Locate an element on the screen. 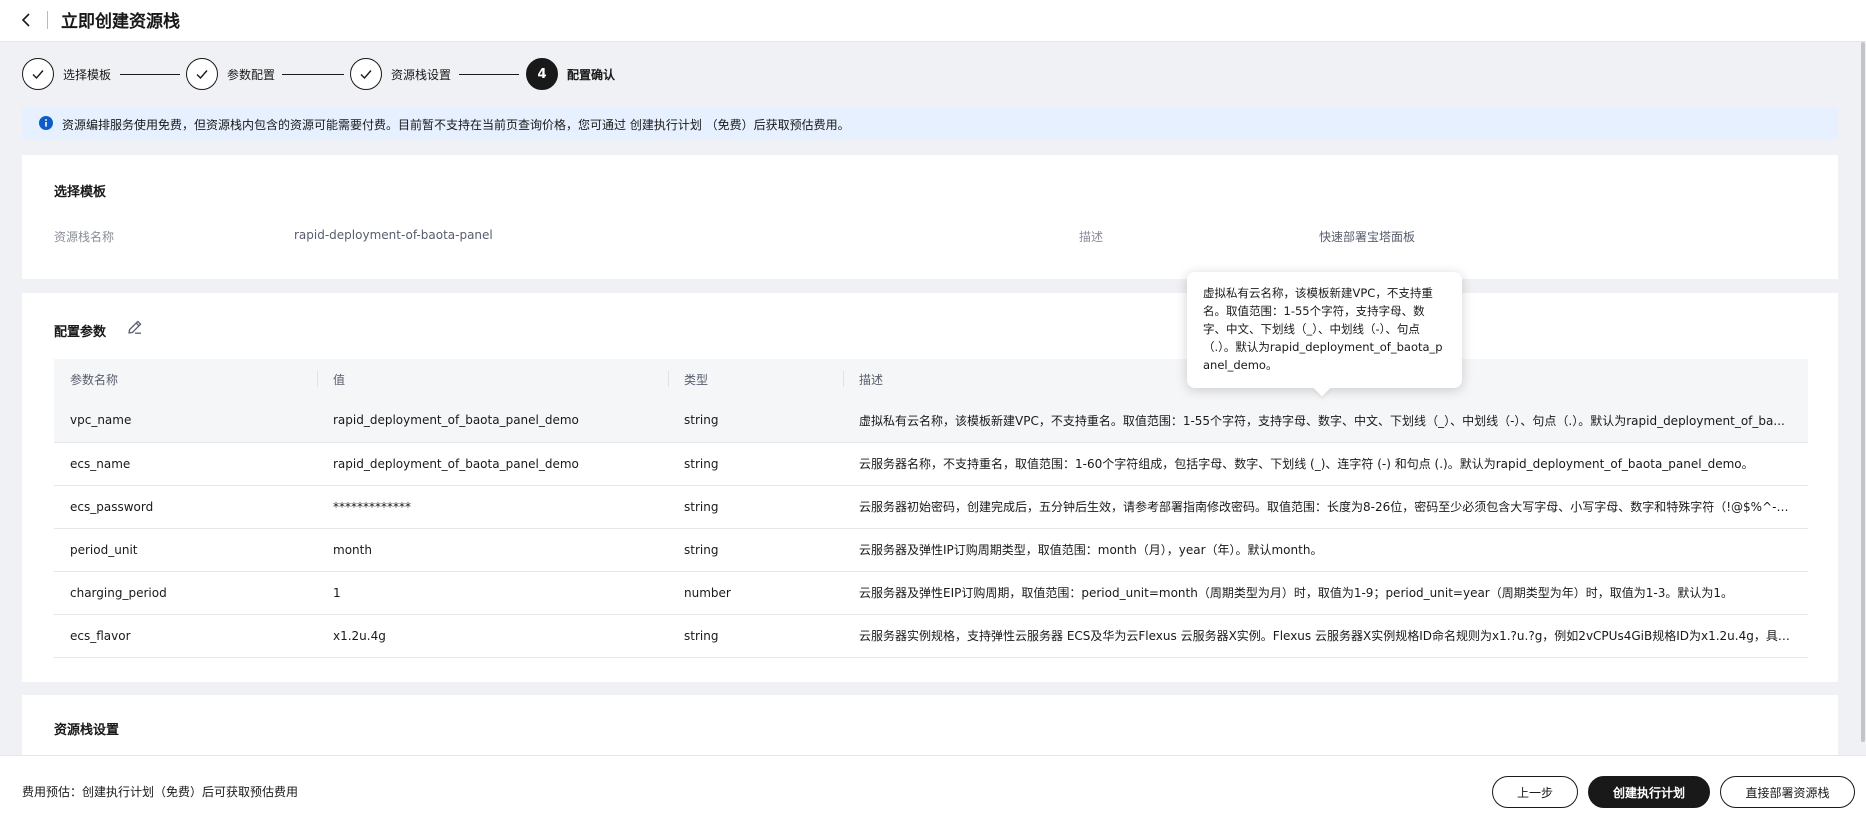 This screenshot has height=823, width=1866. step-label: 选择模板 is located at coordinates (87, 74).